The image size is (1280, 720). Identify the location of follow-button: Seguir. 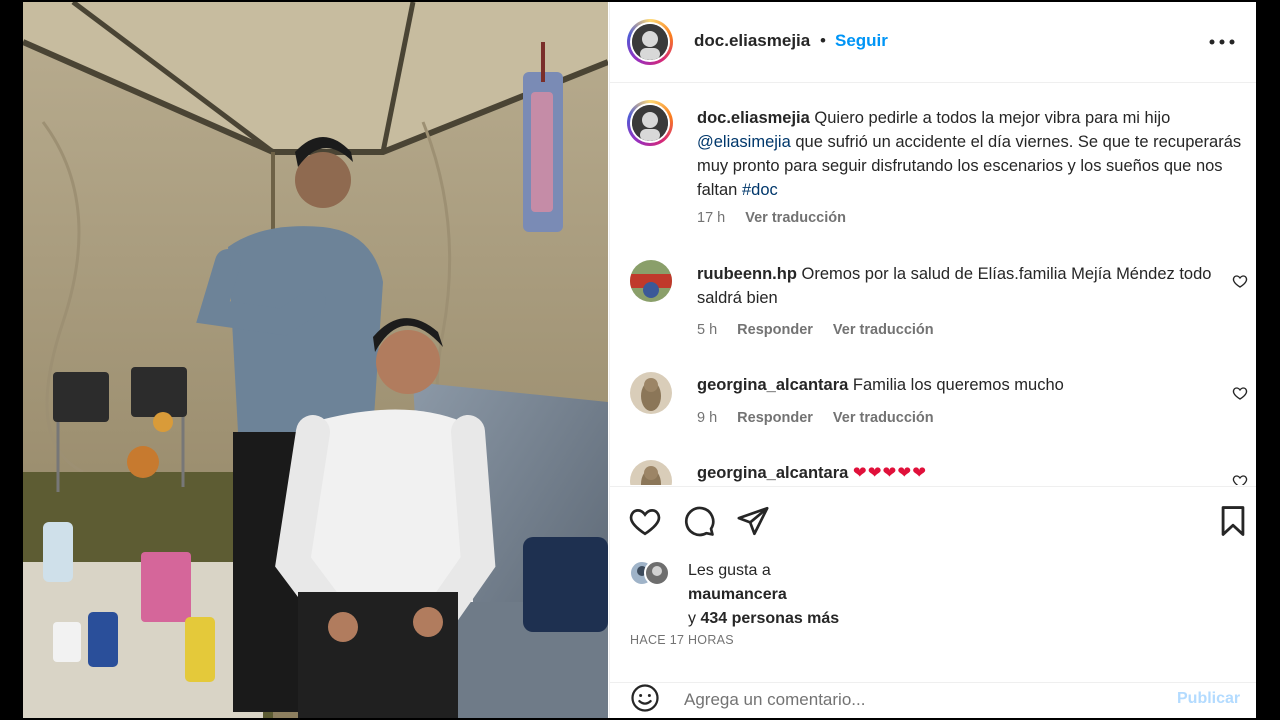
(861, 41).